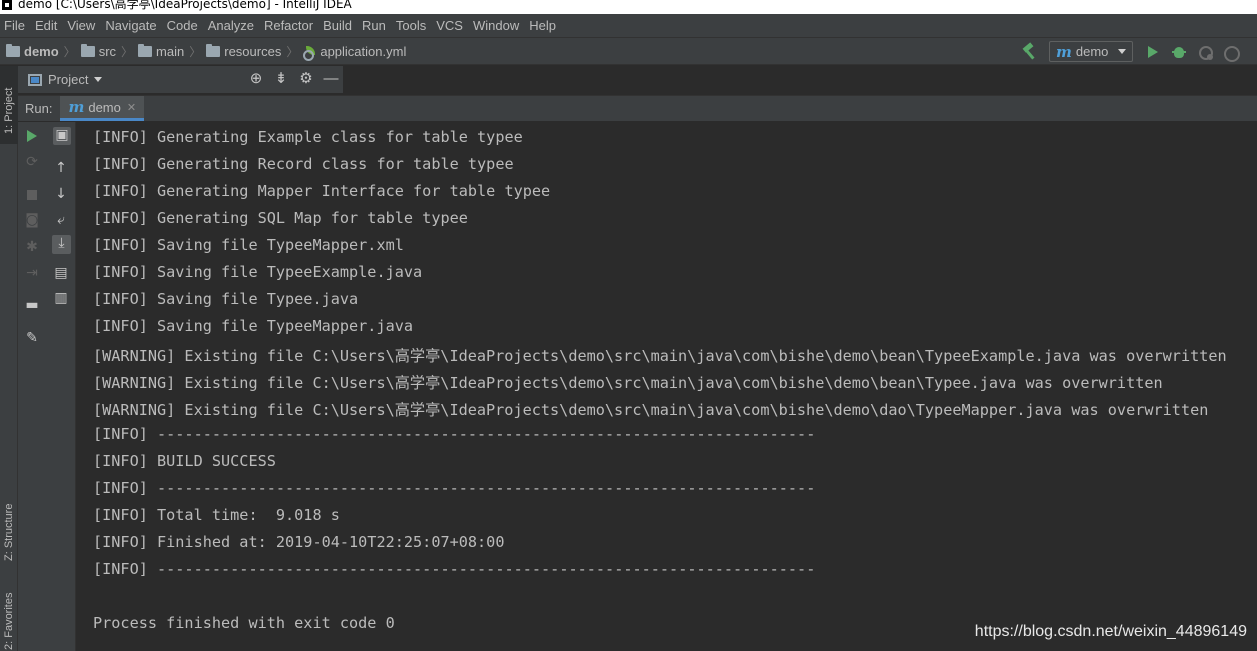 The width and height of the screenshot is (1257, 651). What do you see at coordinates (32, 162) in the screenshot?
I see `rerun-failed-icon: ⟳` at bounding box center [32, 162].